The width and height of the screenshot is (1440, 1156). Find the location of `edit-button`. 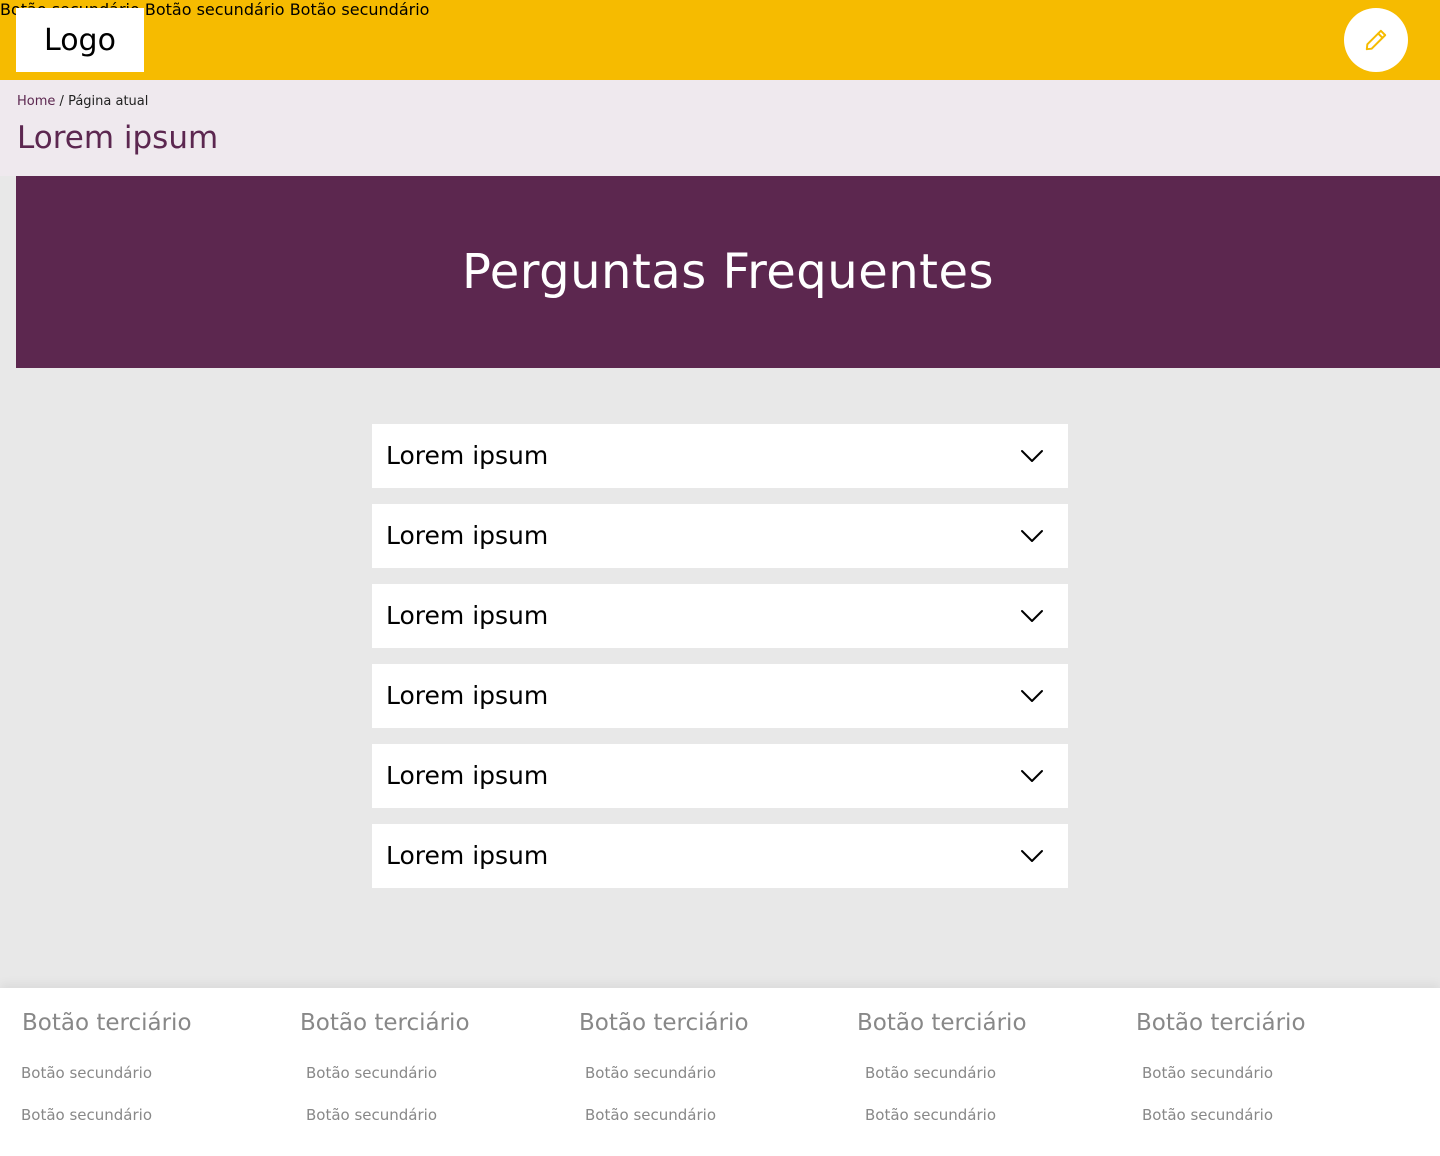

edit-button is located at coordinates (1376, 40).